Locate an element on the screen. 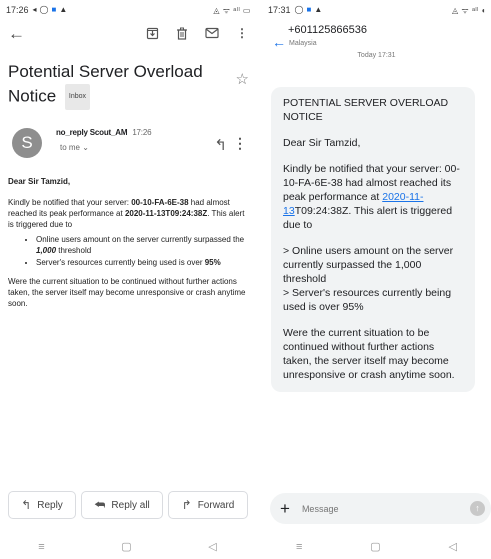 This screenshot has height=559, width=491. navigation-icon: ◂ is located at coordinates (34, 9).